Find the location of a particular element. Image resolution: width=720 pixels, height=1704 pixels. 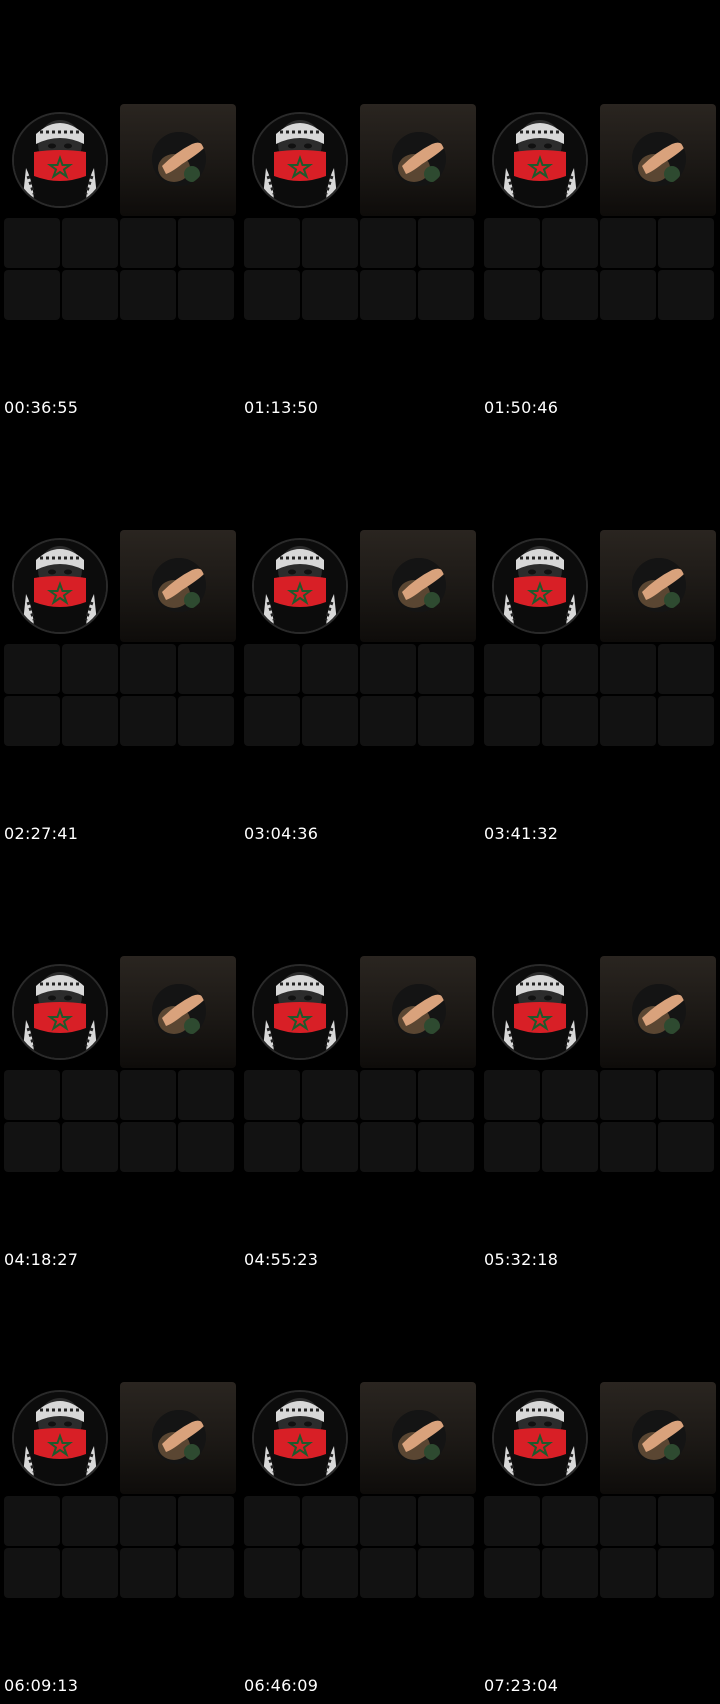

frame-cell: 06:09:13 is located at coordinates (120, 1491).